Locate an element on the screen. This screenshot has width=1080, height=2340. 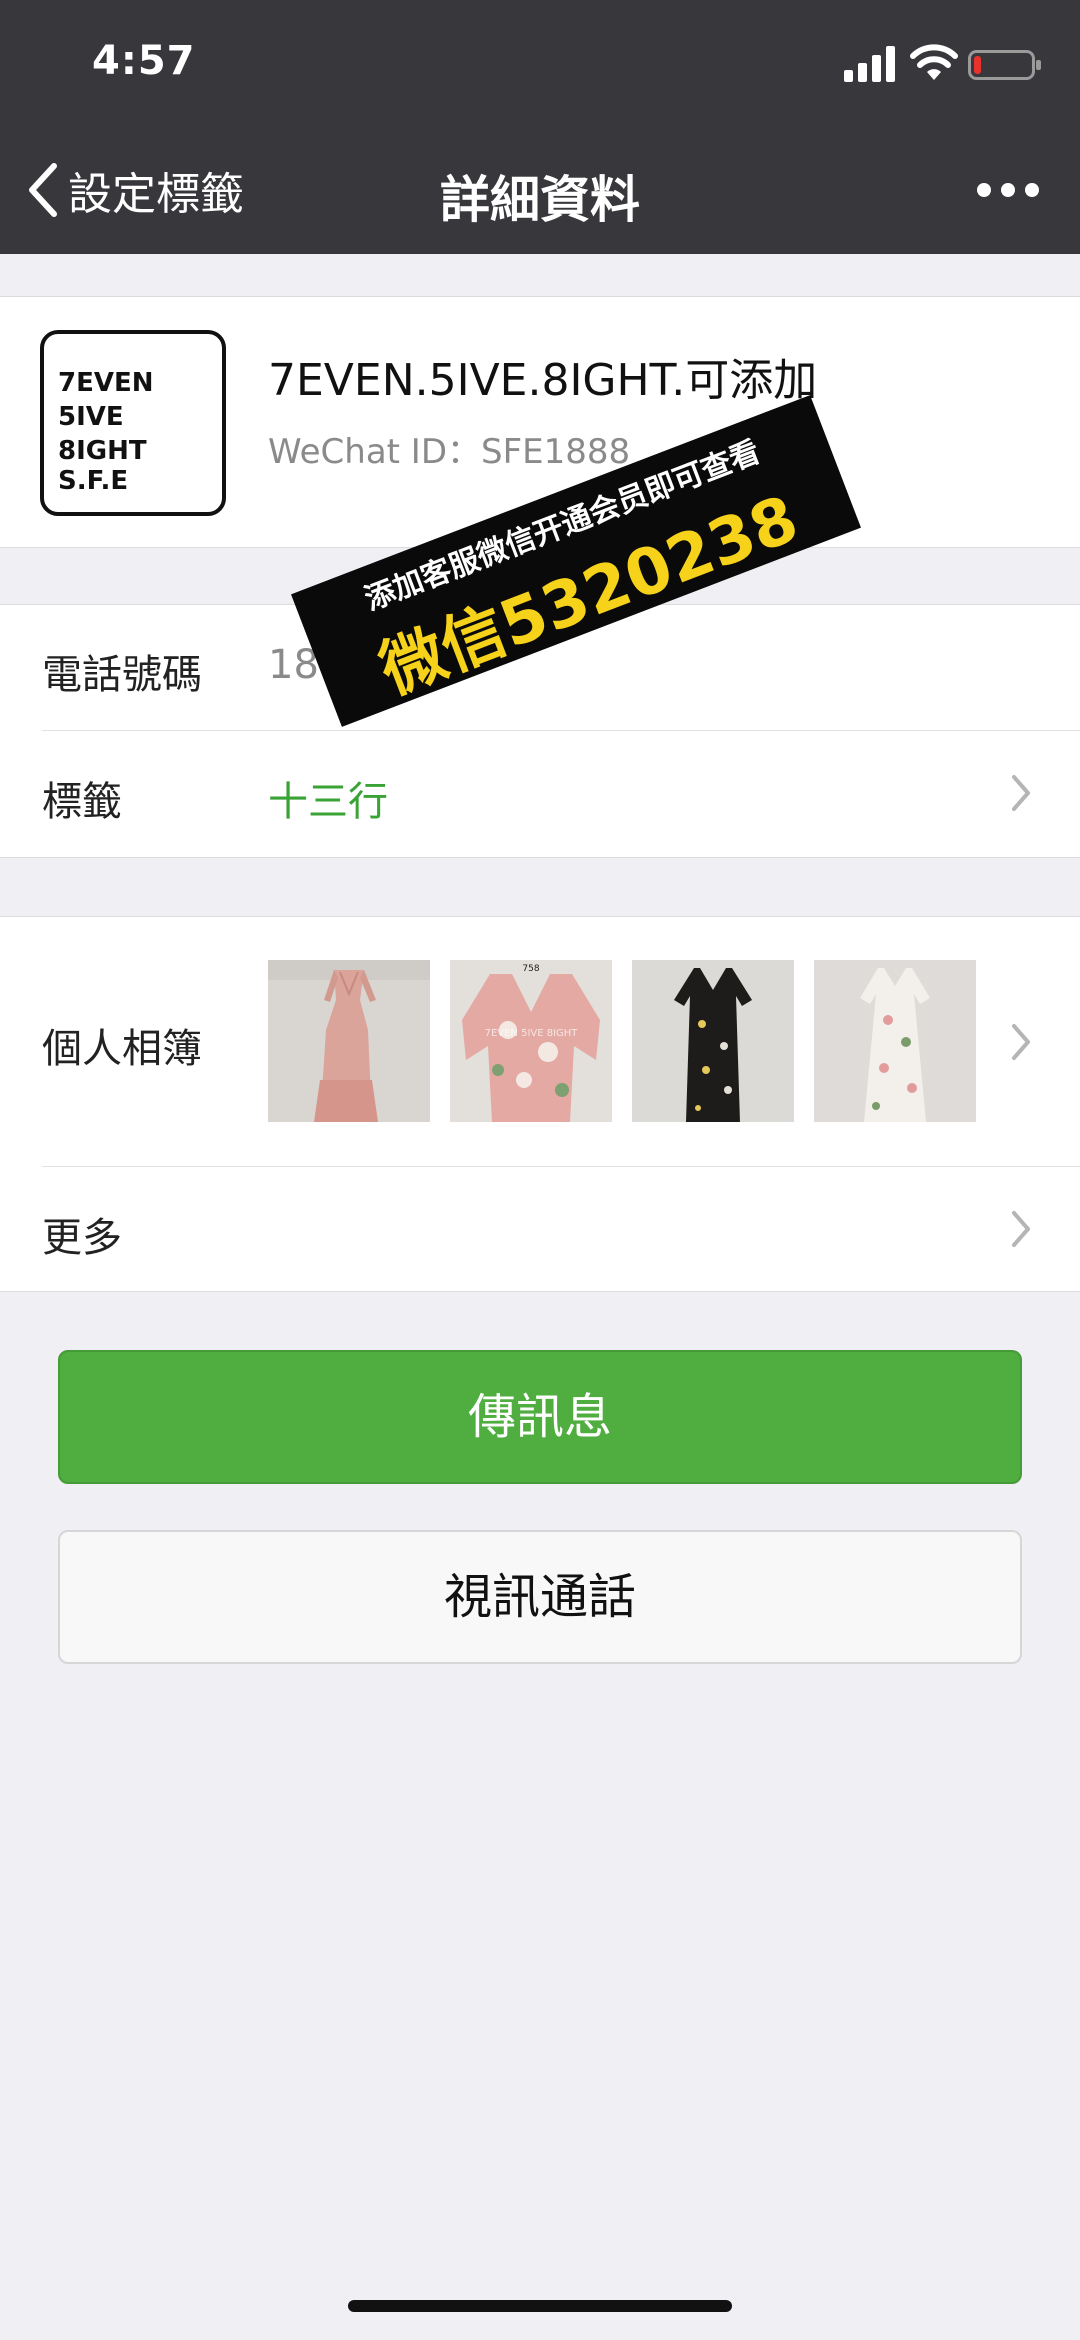
svg-text: 7EVEN 5IVE 8IGHT is located at coordinates (532, 1033).